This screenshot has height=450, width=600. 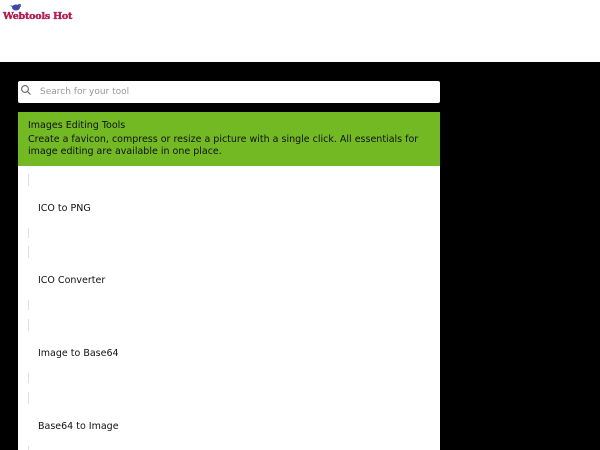 What do you see at coordinates (235, 92) in the screenshot?
I see `search-input` at bounding box center [235, 92].